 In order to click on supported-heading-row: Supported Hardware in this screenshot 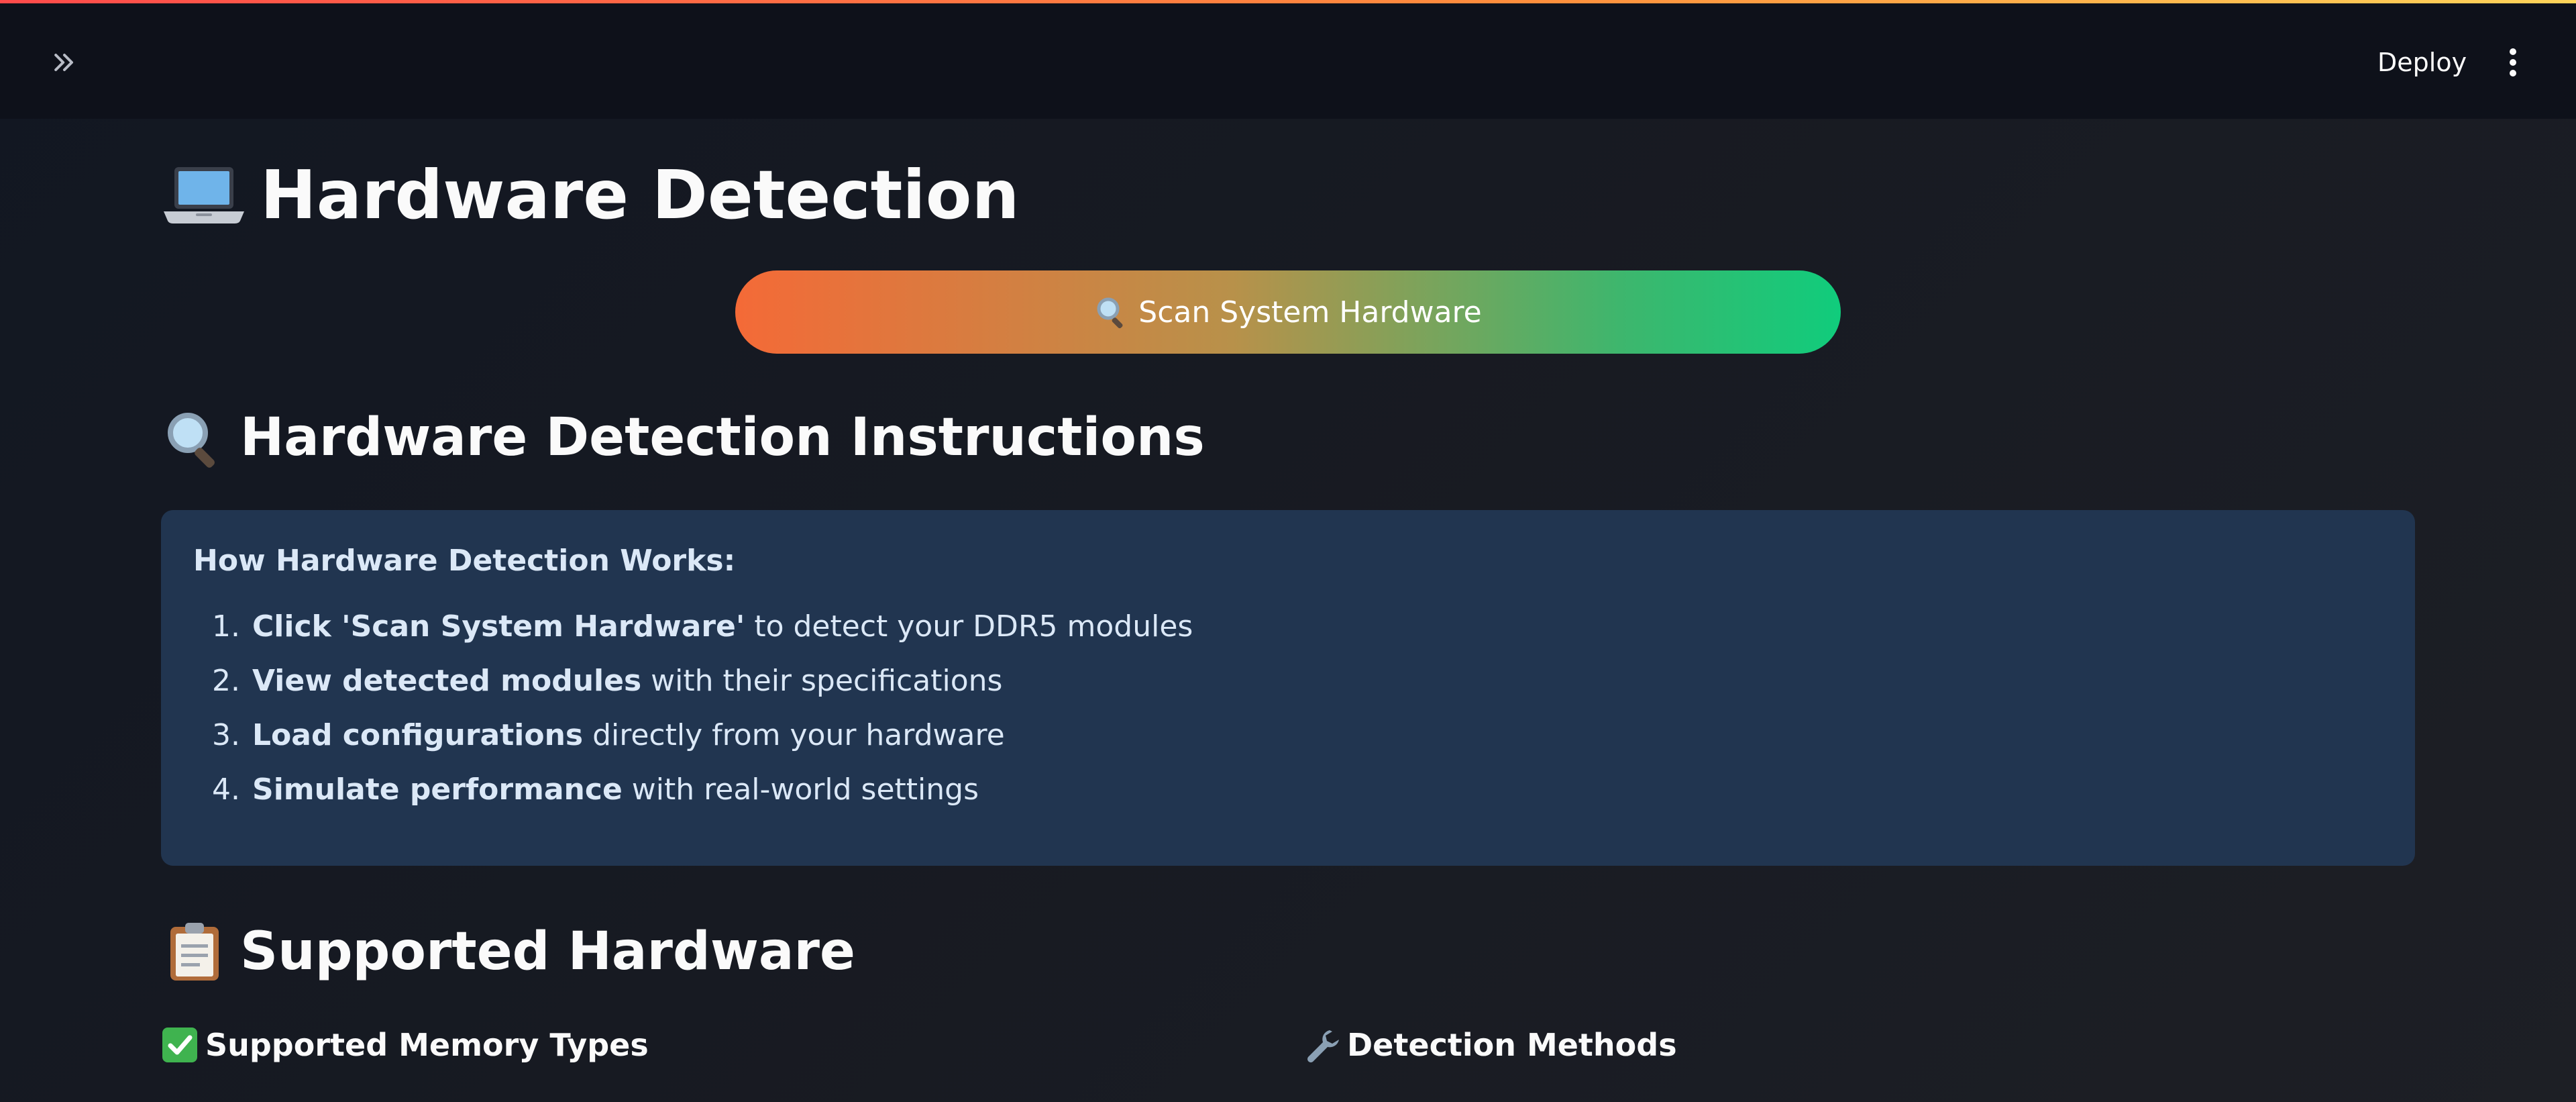, I will do `click(508, 951)`.